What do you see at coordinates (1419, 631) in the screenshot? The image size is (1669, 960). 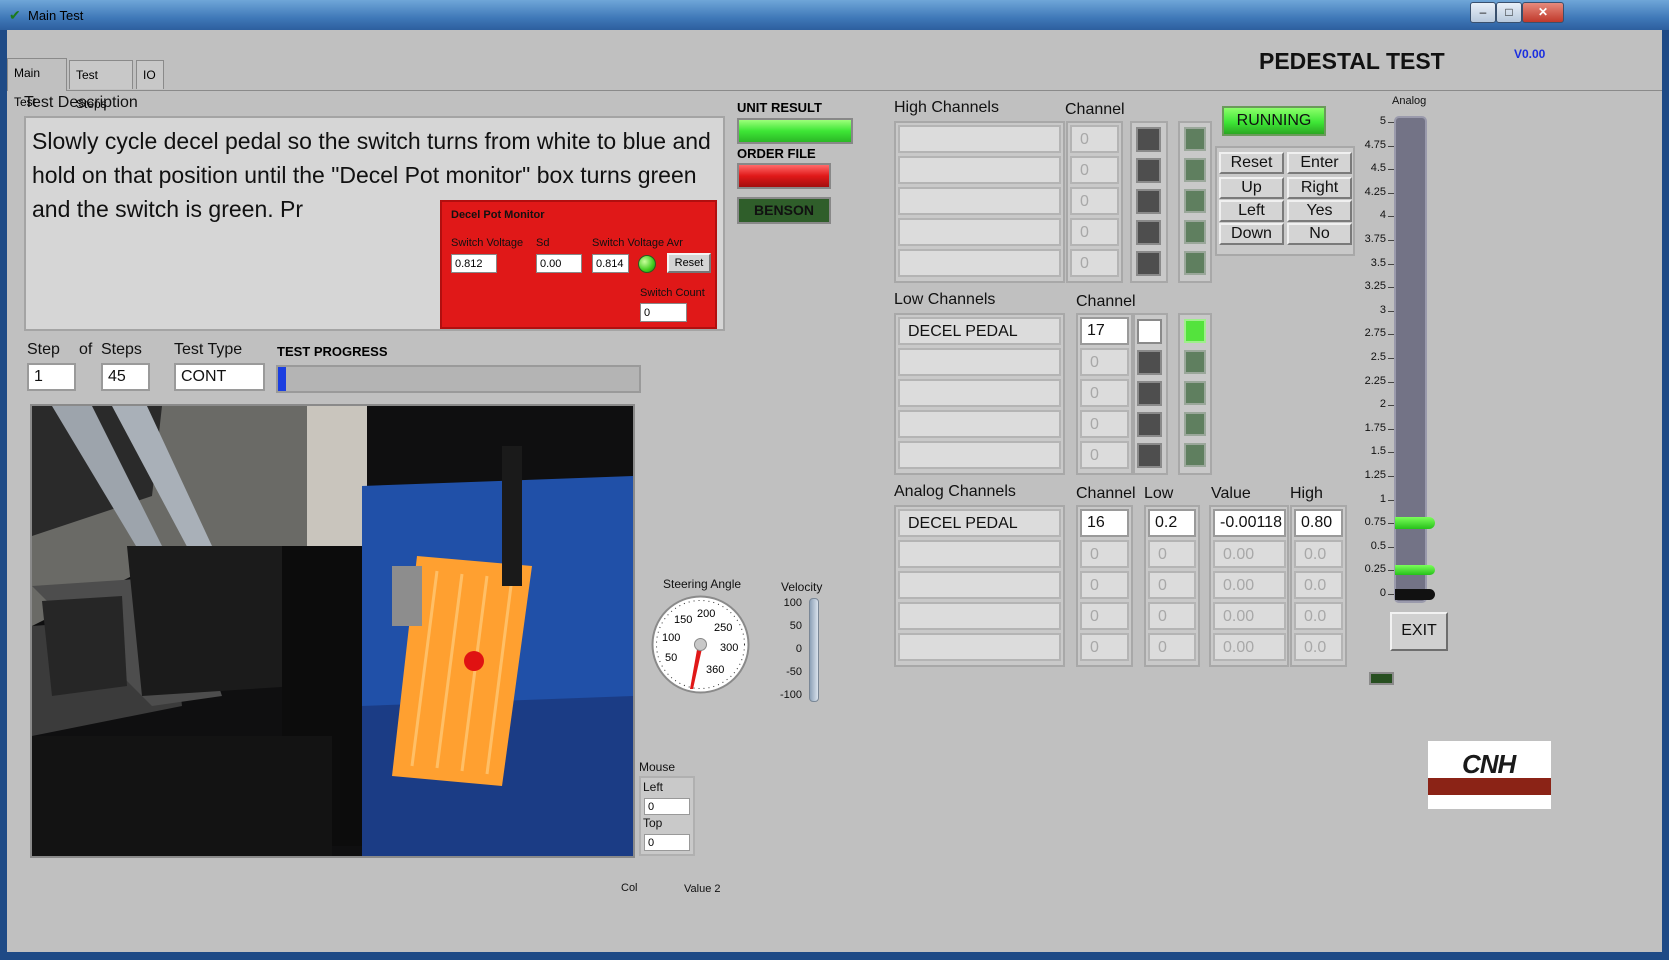 I see `exit-button: EXIT` at bounding box center [1419, 631].